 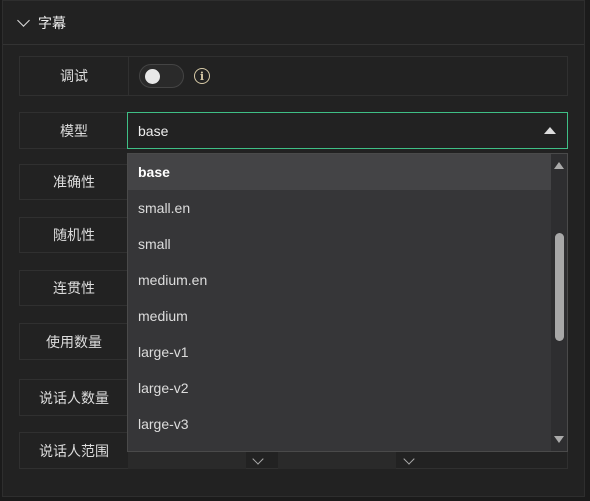 What do you see at coordinates (340, 208) in the screenshot?
I see `dropdown-option: small.en` at bounding box center [340, 208].